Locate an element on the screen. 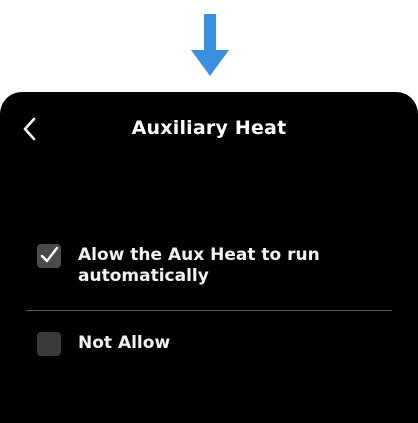  option-label: Not Allow is located at coordinates (124, 343).